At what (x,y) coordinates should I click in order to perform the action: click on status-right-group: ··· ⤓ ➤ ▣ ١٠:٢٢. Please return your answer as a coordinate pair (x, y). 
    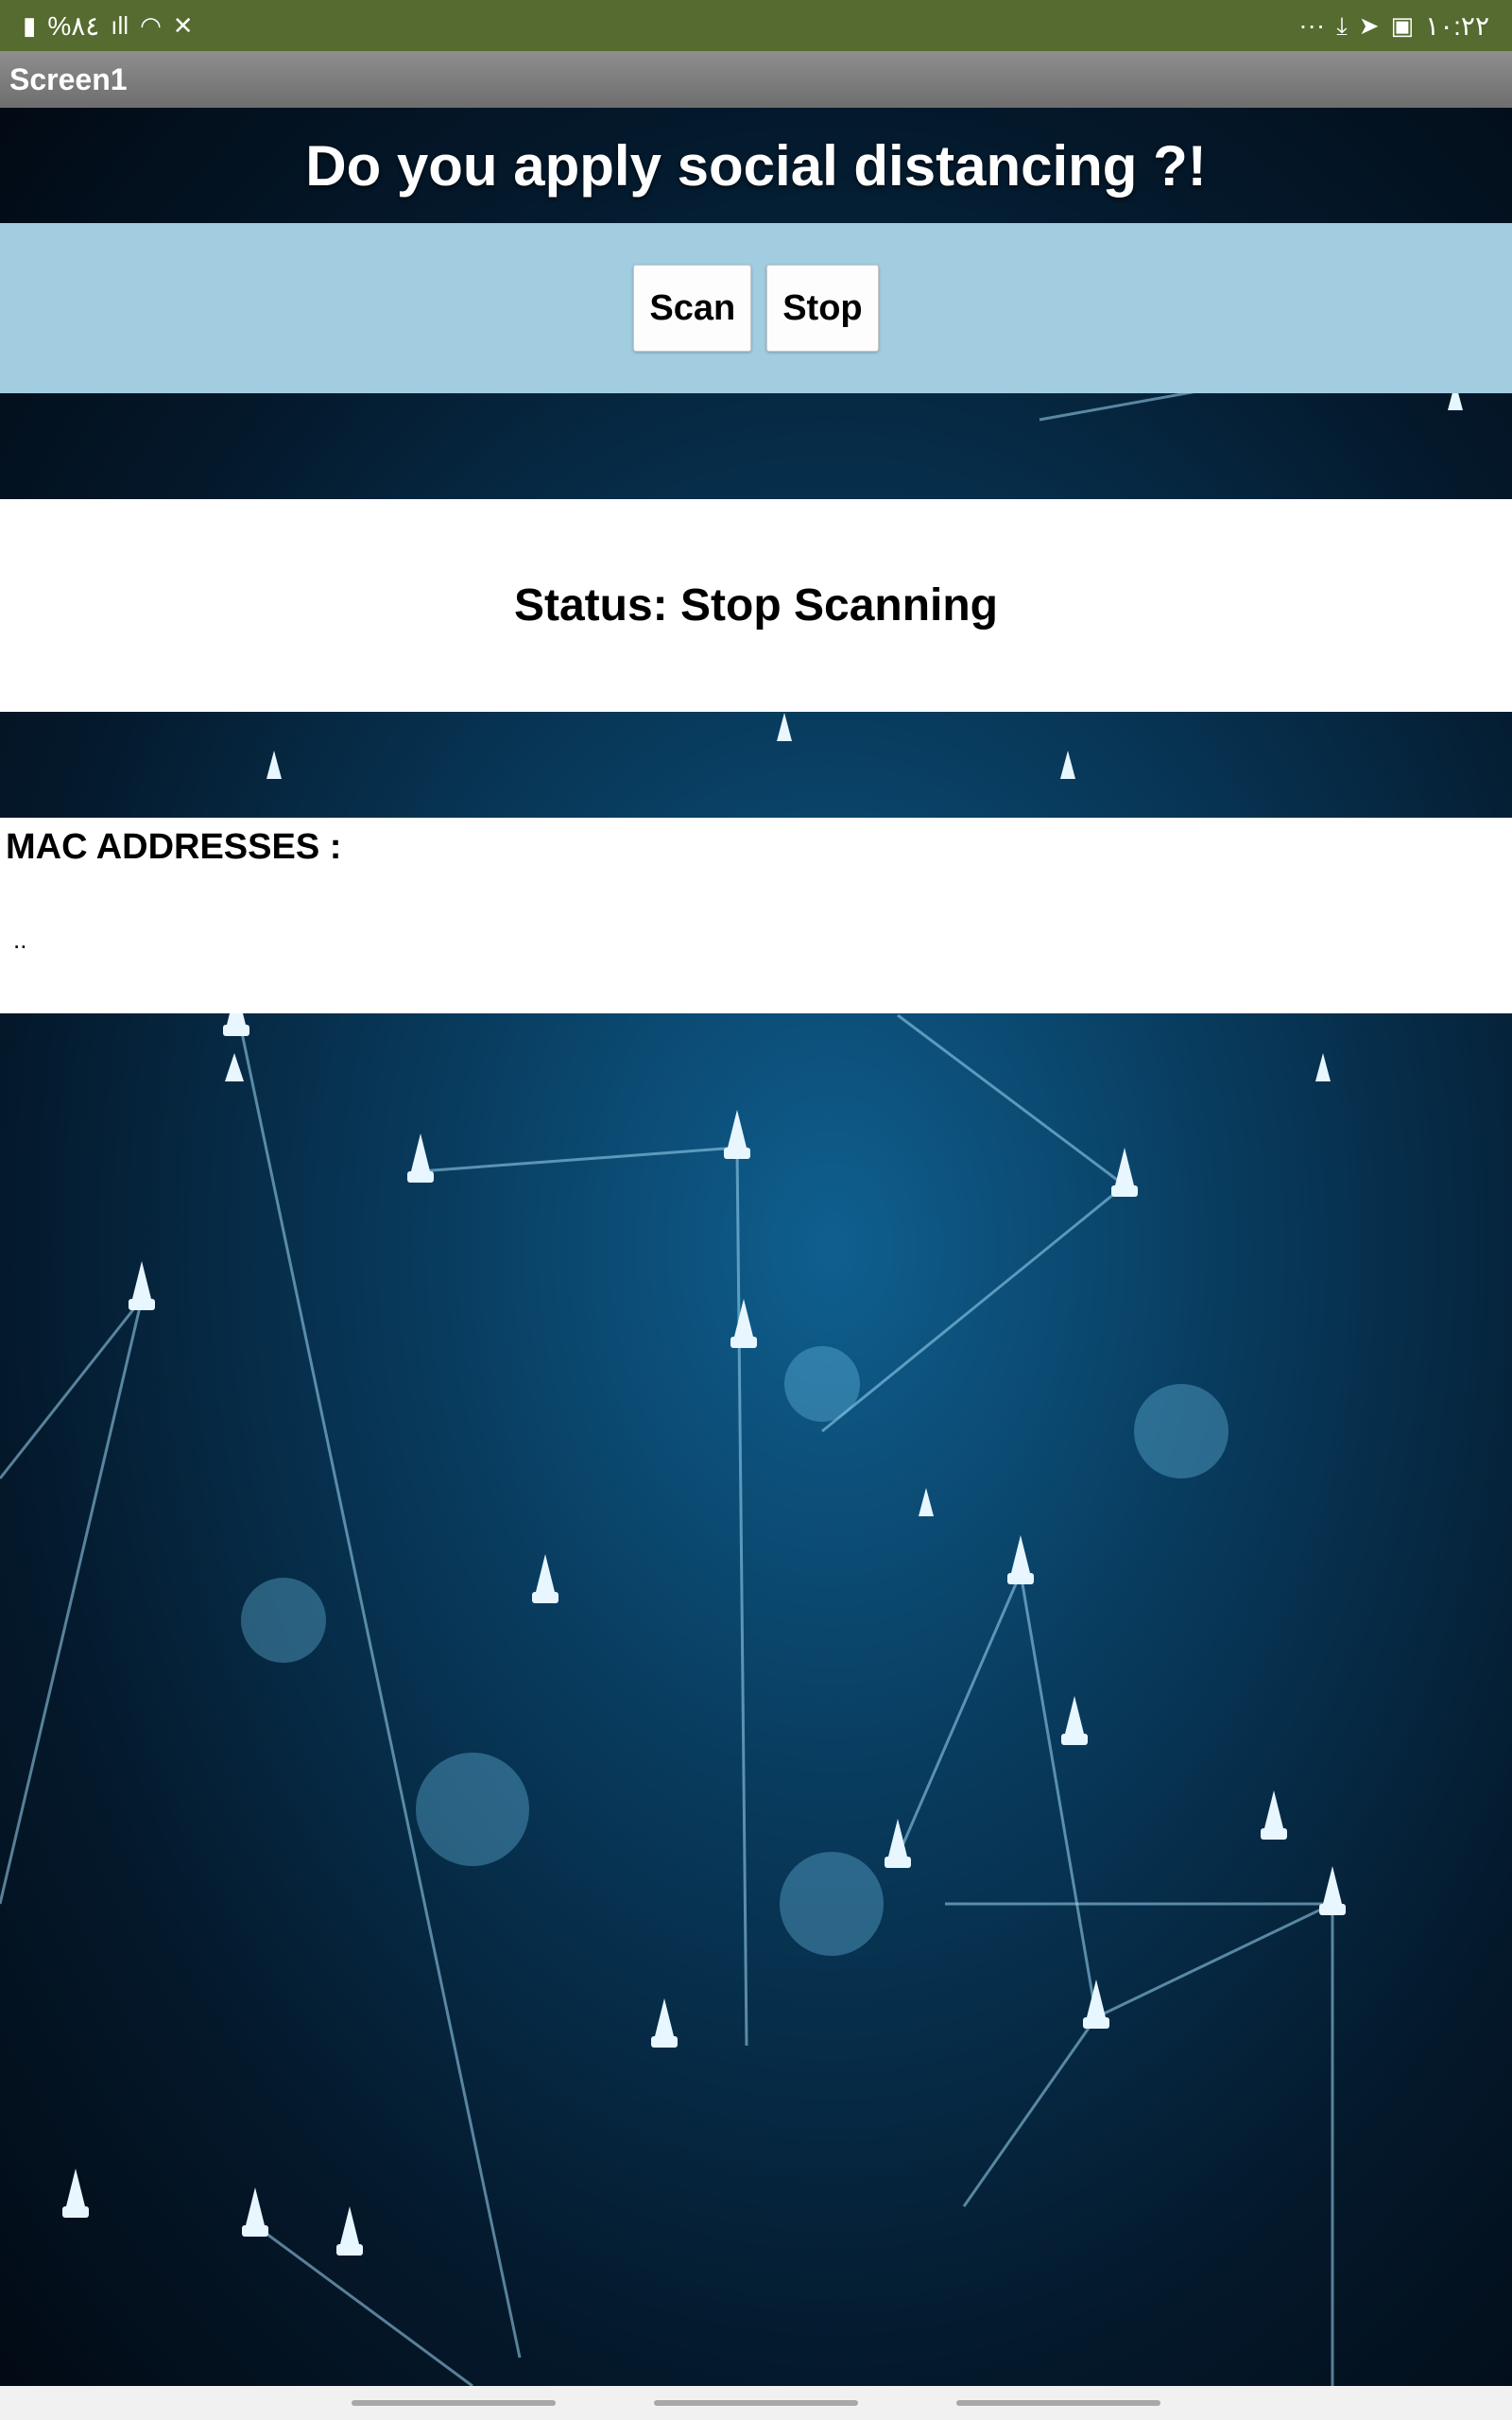
    Looking at the image, I should click on (1393, 26).